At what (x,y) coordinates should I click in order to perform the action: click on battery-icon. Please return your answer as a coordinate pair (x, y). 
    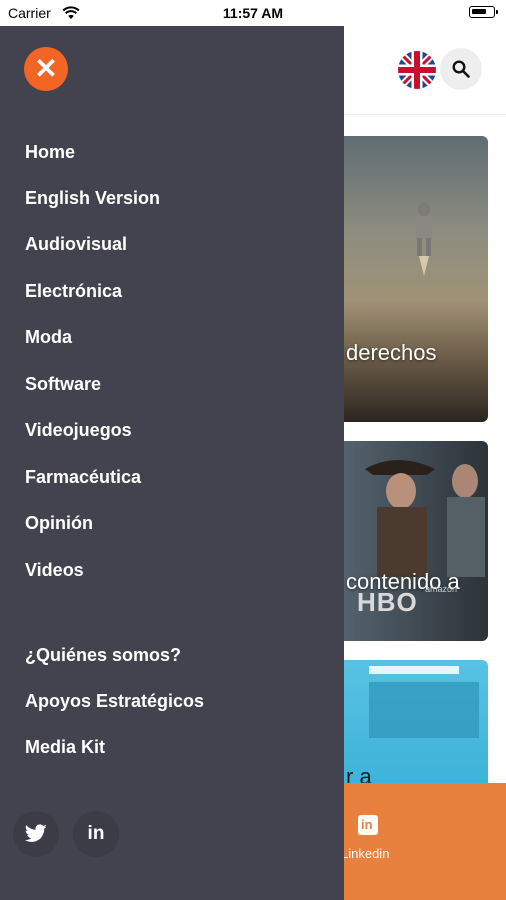
    Looking at the image, I should click on (483, 12).